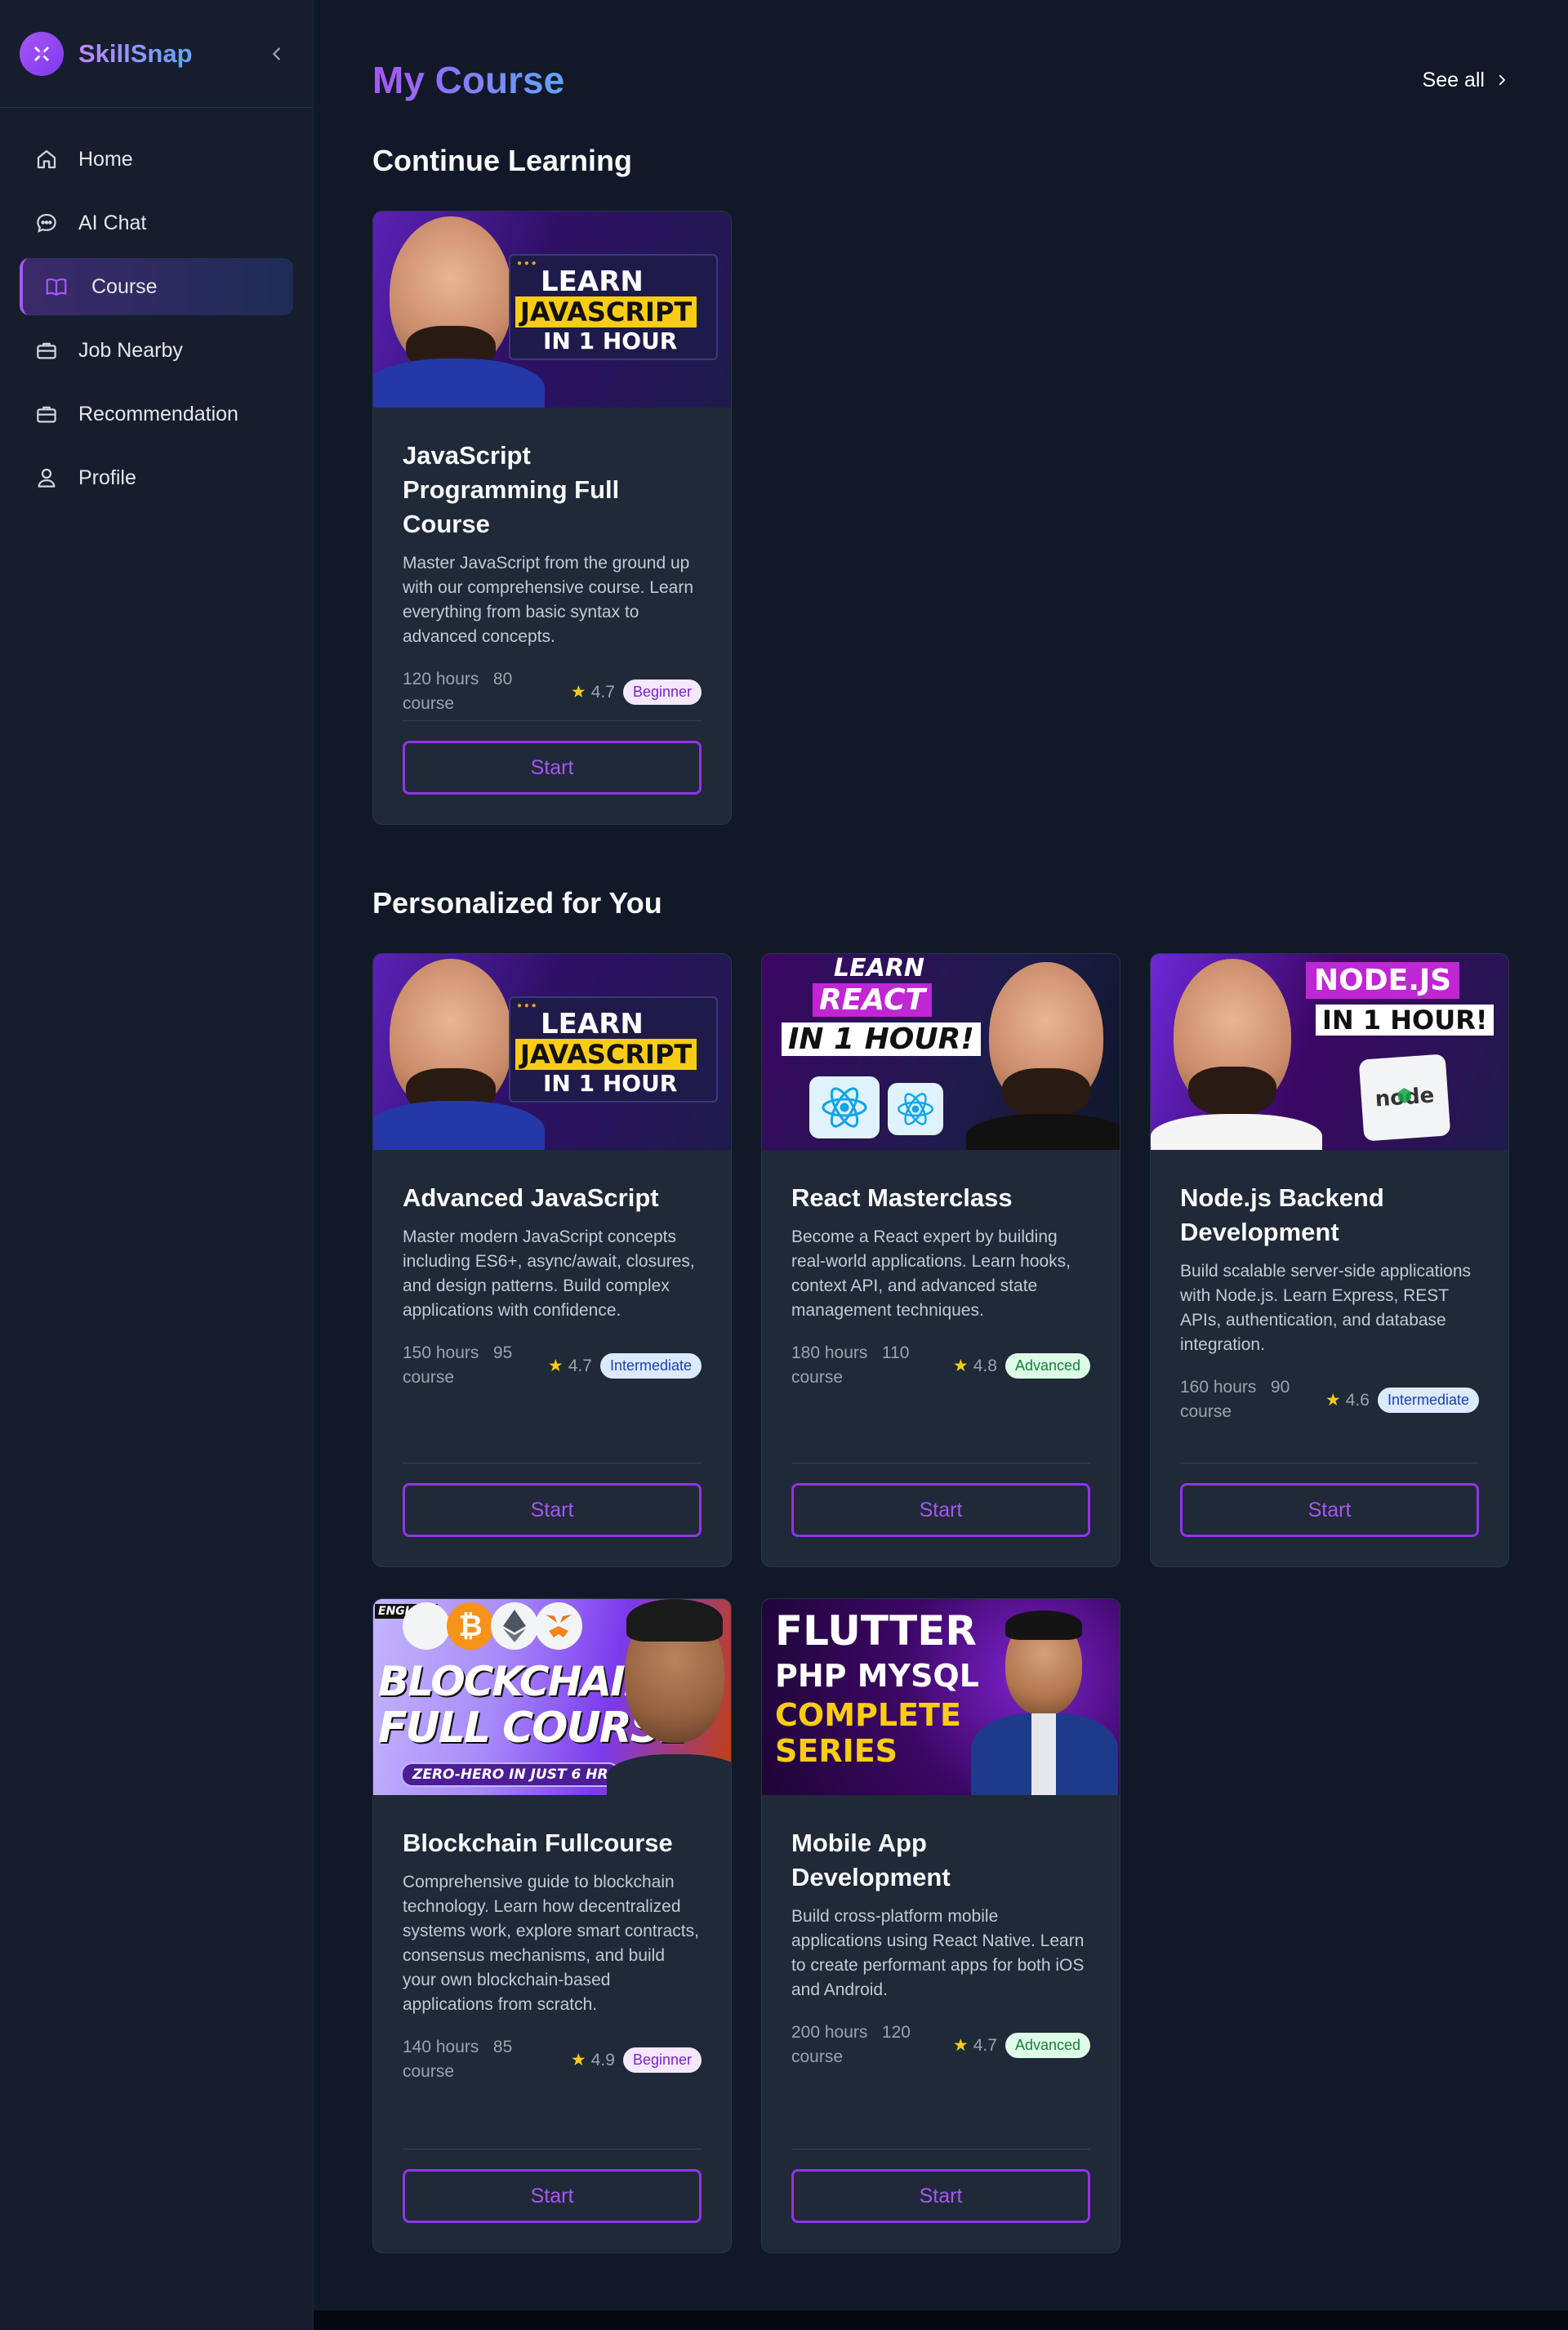 The height and width of the screenshot is (2330, 1568). I want to click on rating: ★ 4.7, so click(975, 2045).